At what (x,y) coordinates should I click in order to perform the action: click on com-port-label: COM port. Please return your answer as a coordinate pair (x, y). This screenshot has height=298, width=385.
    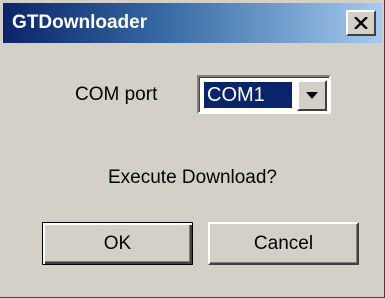
    Looking at the image, I should click on (116, 94).